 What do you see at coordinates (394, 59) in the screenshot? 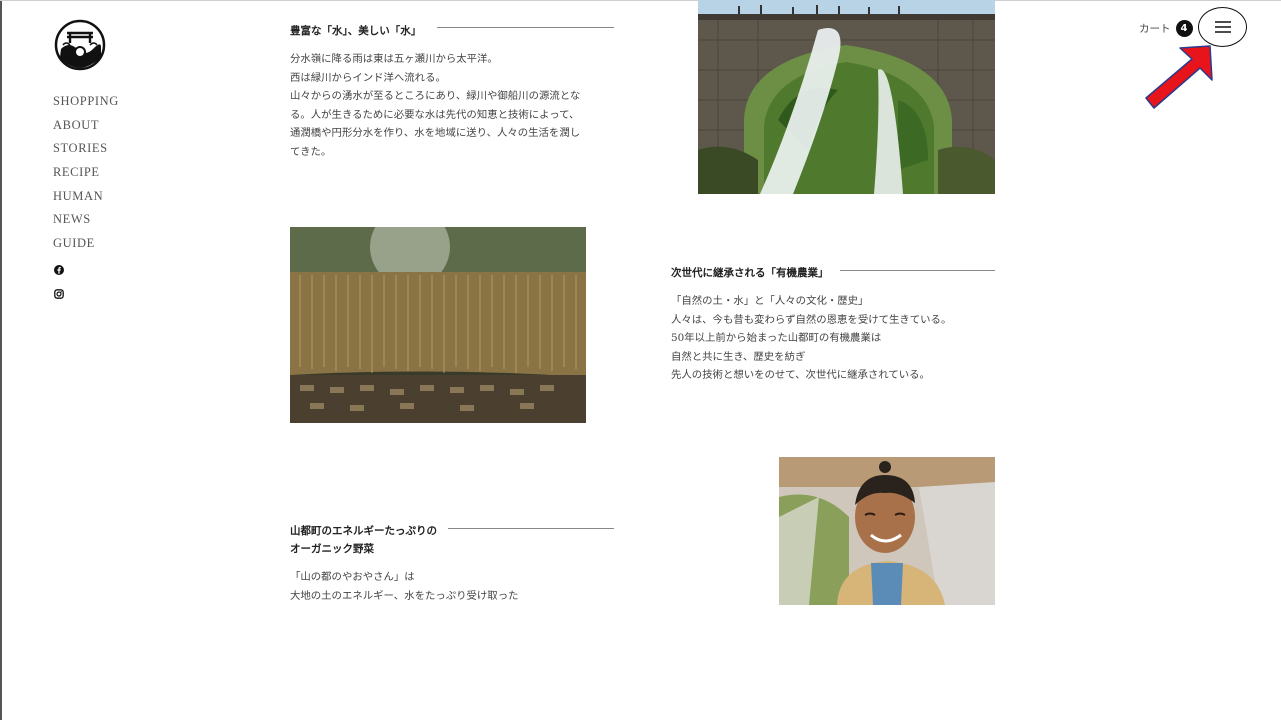
I see `text-line: 分水嶺に降る雨は東は五ヶ瀬川から太平洋。` at bounding box center [394, 59].